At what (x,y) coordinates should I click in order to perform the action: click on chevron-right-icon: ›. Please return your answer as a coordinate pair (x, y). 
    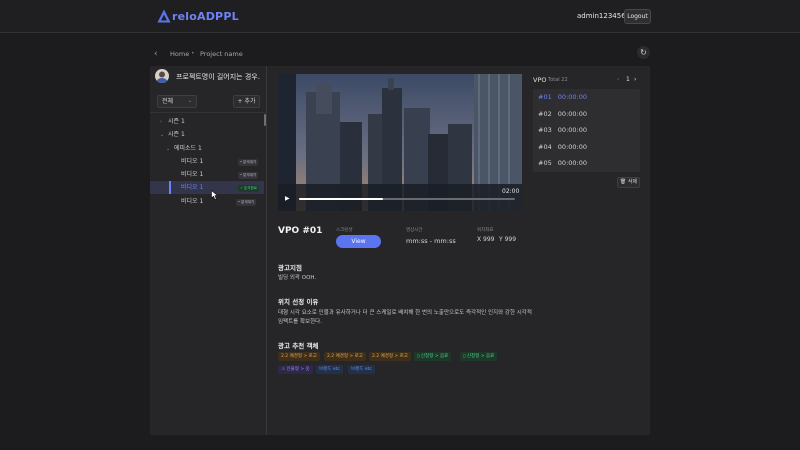
    Looking at the image, I should click on (164, 122).